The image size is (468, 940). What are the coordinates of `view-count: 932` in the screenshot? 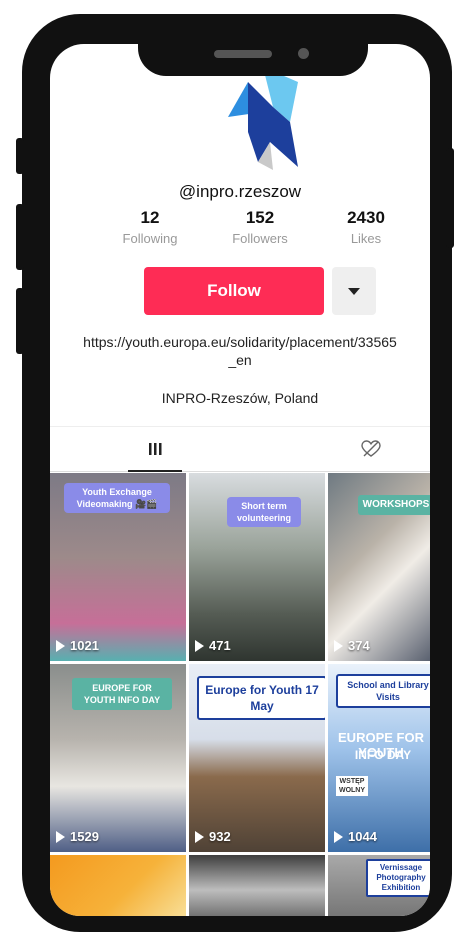 It's located at (213, 836).